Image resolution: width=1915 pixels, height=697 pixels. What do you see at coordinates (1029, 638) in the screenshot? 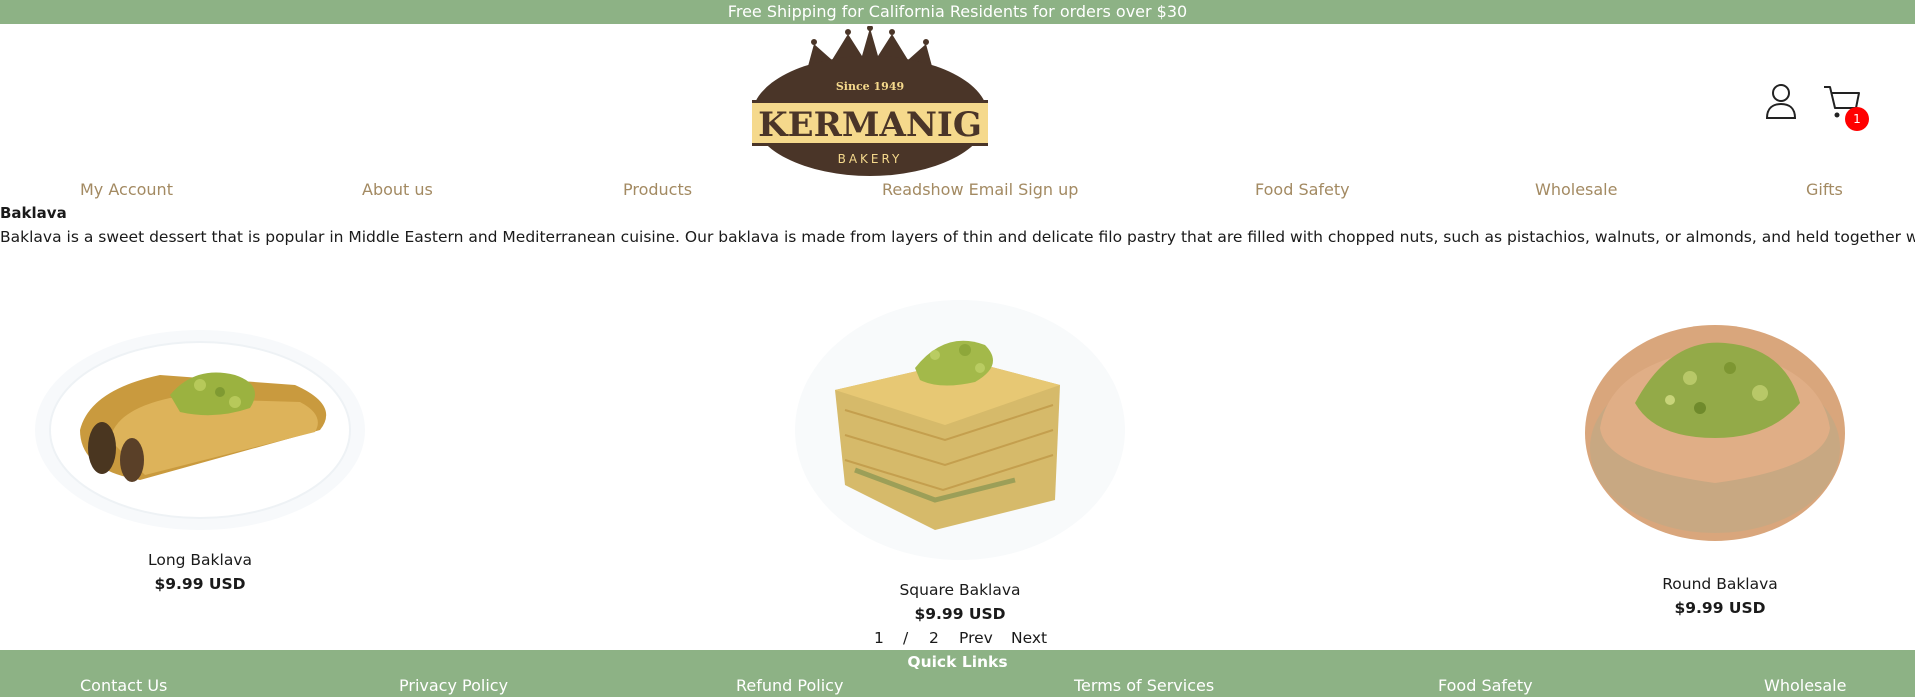
I see `pagination-next-link: Next` at bounding box center [1029, 638].